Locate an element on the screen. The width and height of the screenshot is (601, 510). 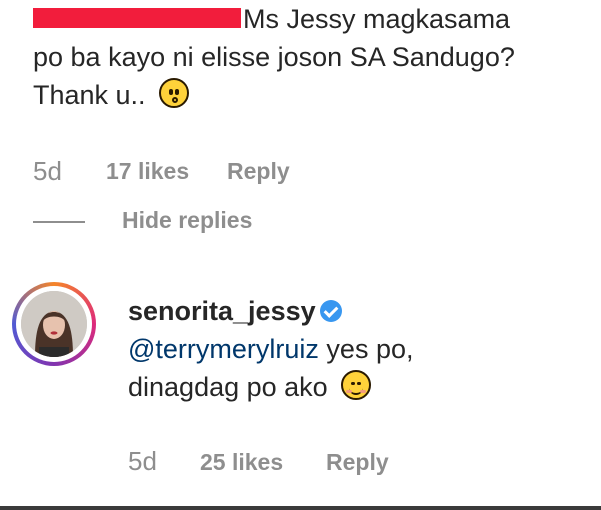
reply-reply-button: Reply is located at coordinates (357, 462).